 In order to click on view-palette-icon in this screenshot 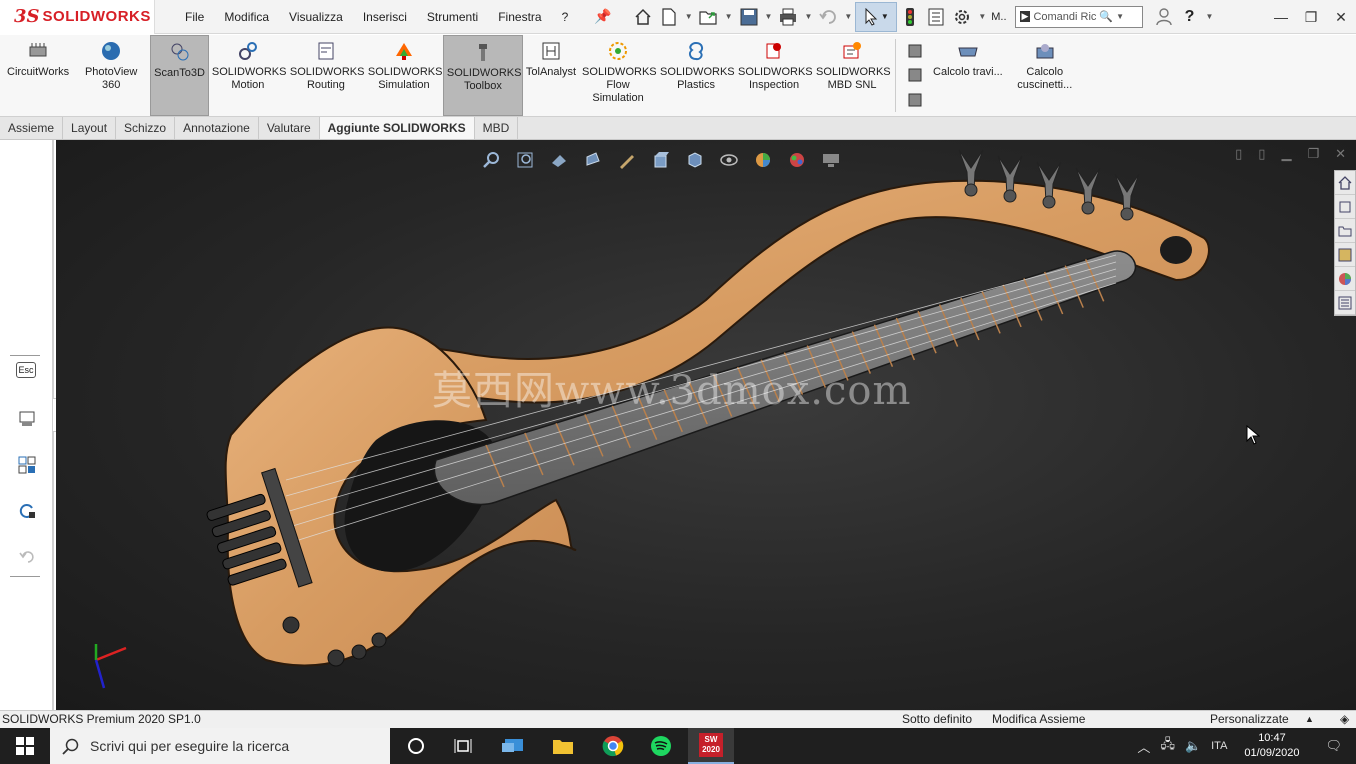, I will do `click(1345, 255)`.